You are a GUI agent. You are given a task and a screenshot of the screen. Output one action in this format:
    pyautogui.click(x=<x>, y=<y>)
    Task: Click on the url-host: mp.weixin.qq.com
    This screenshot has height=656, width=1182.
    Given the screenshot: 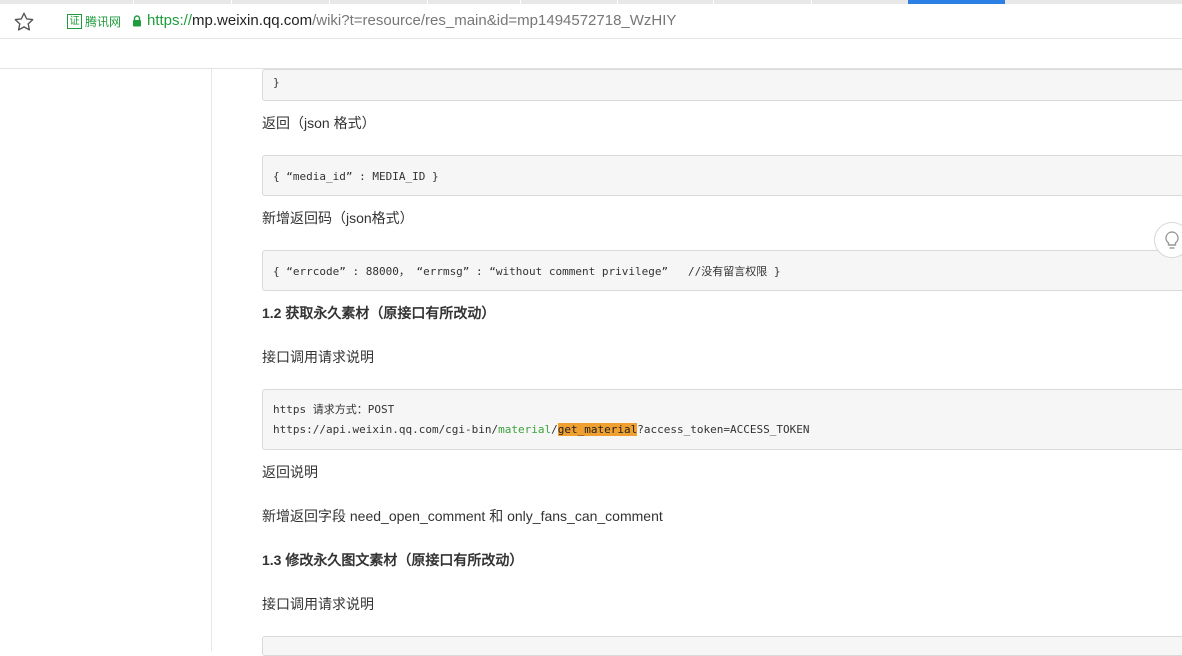 What is the action you would take?
    pyautogui.click(x=252, y=20)
    